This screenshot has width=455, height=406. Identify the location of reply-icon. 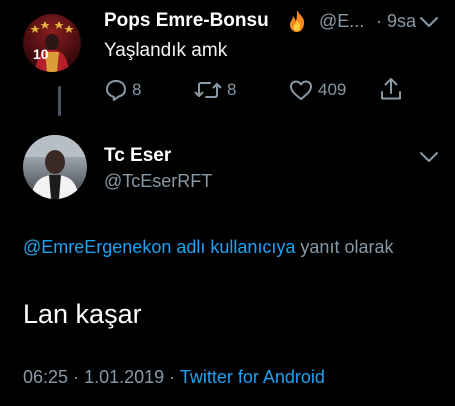
(116, 90).